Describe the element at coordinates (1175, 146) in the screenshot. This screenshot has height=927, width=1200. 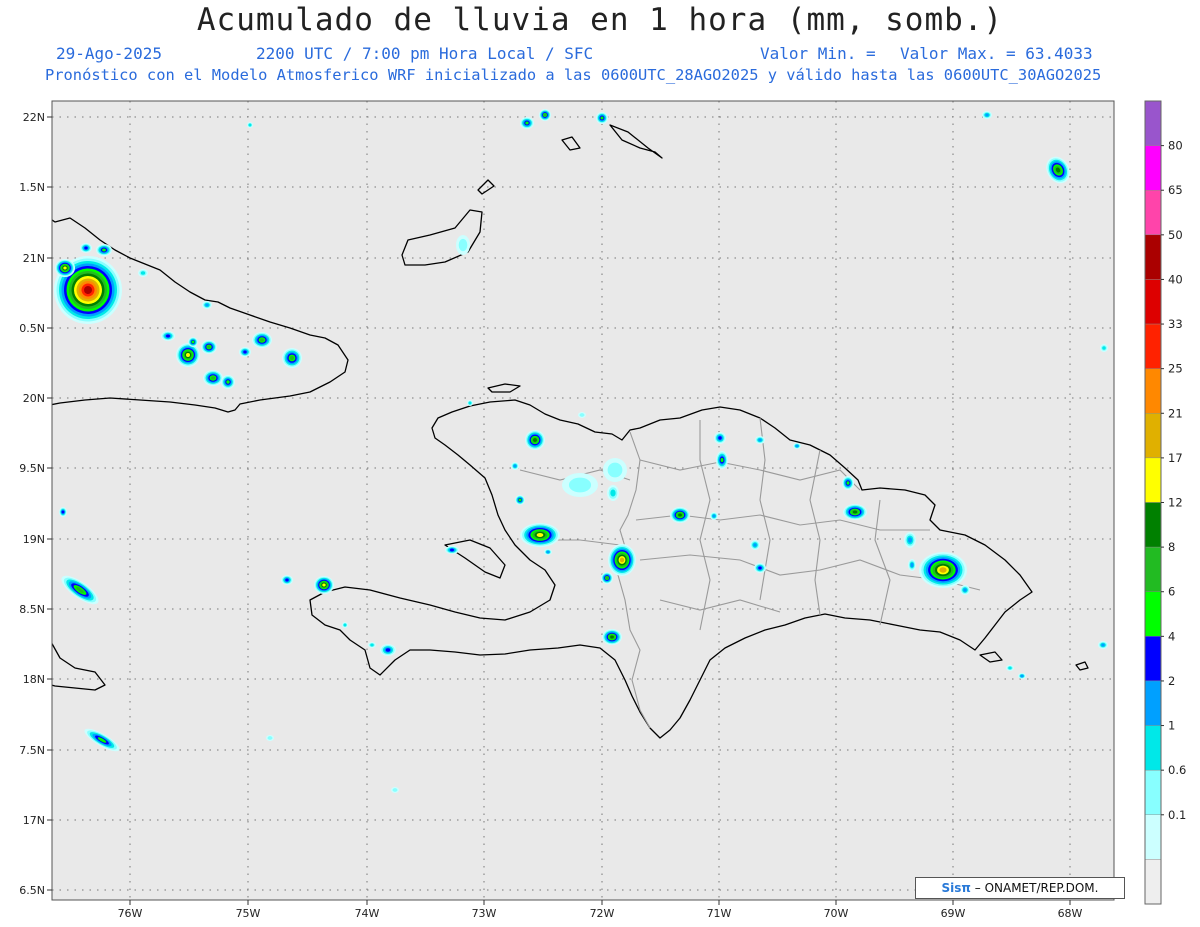
I see `colorbar-label: 80` at that location.